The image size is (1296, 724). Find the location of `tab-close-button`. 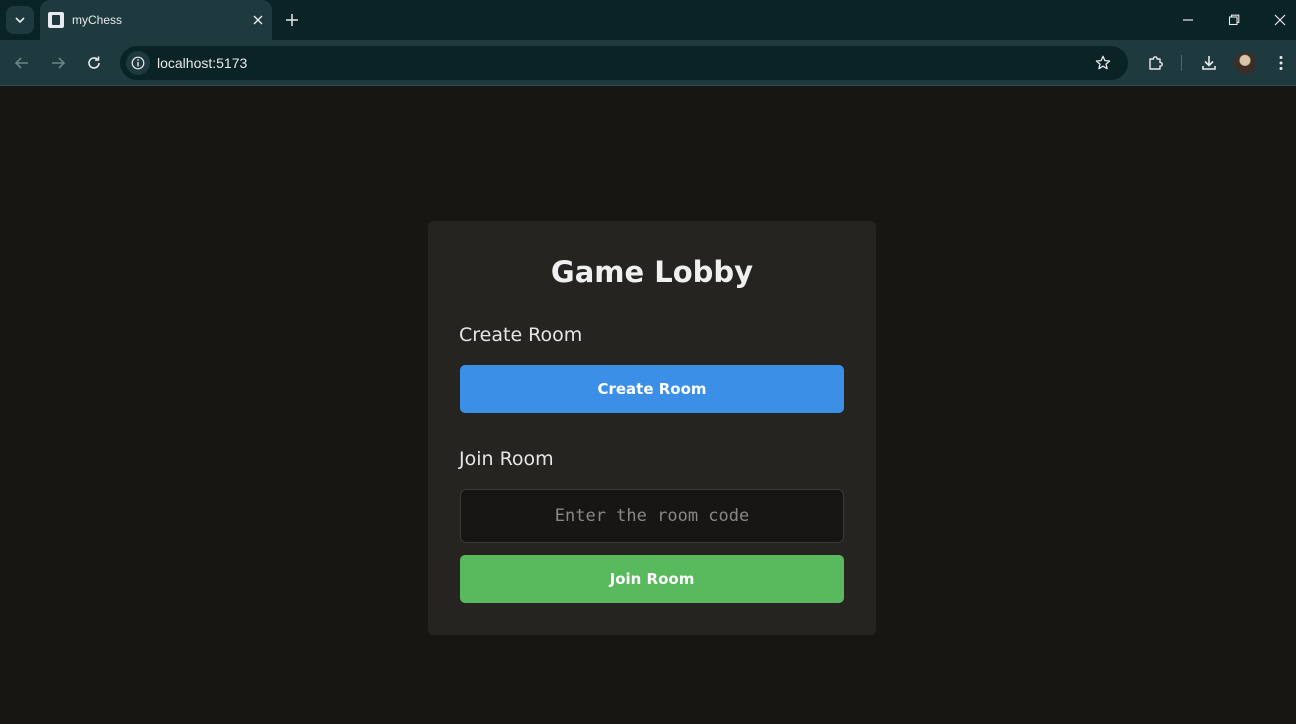

tab-close-button is located at coordinates (258, 20).